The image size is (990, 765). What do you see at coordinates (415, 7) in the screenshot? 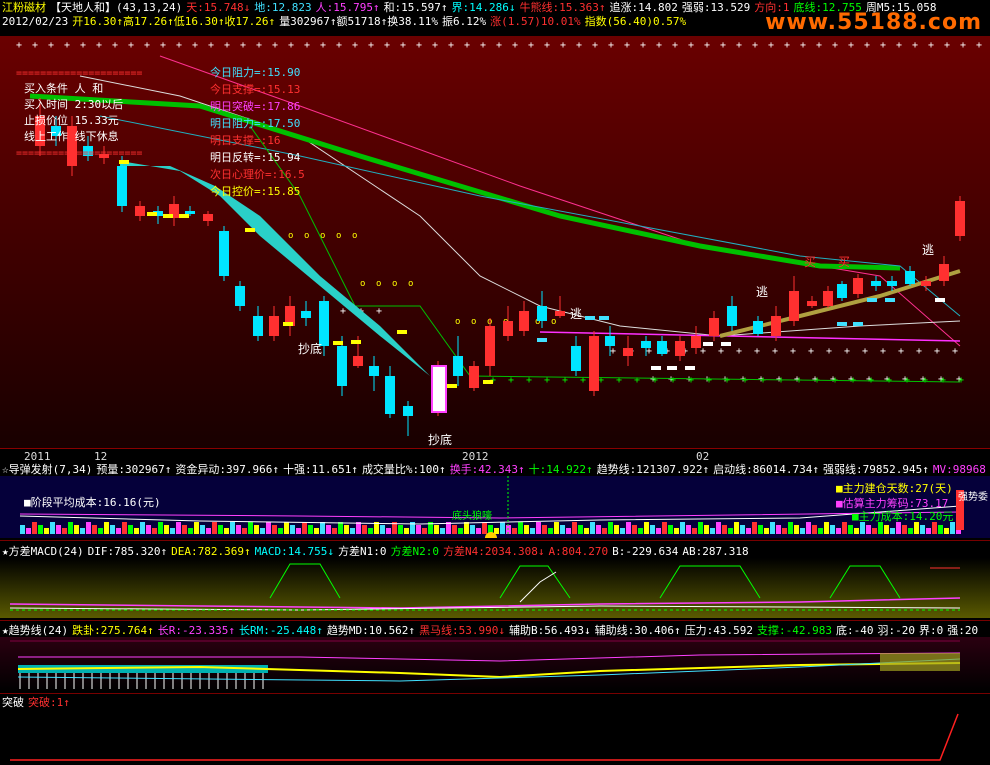
I see `header1-item-5: 和:15.597↑` at bounding box center [415, 7].